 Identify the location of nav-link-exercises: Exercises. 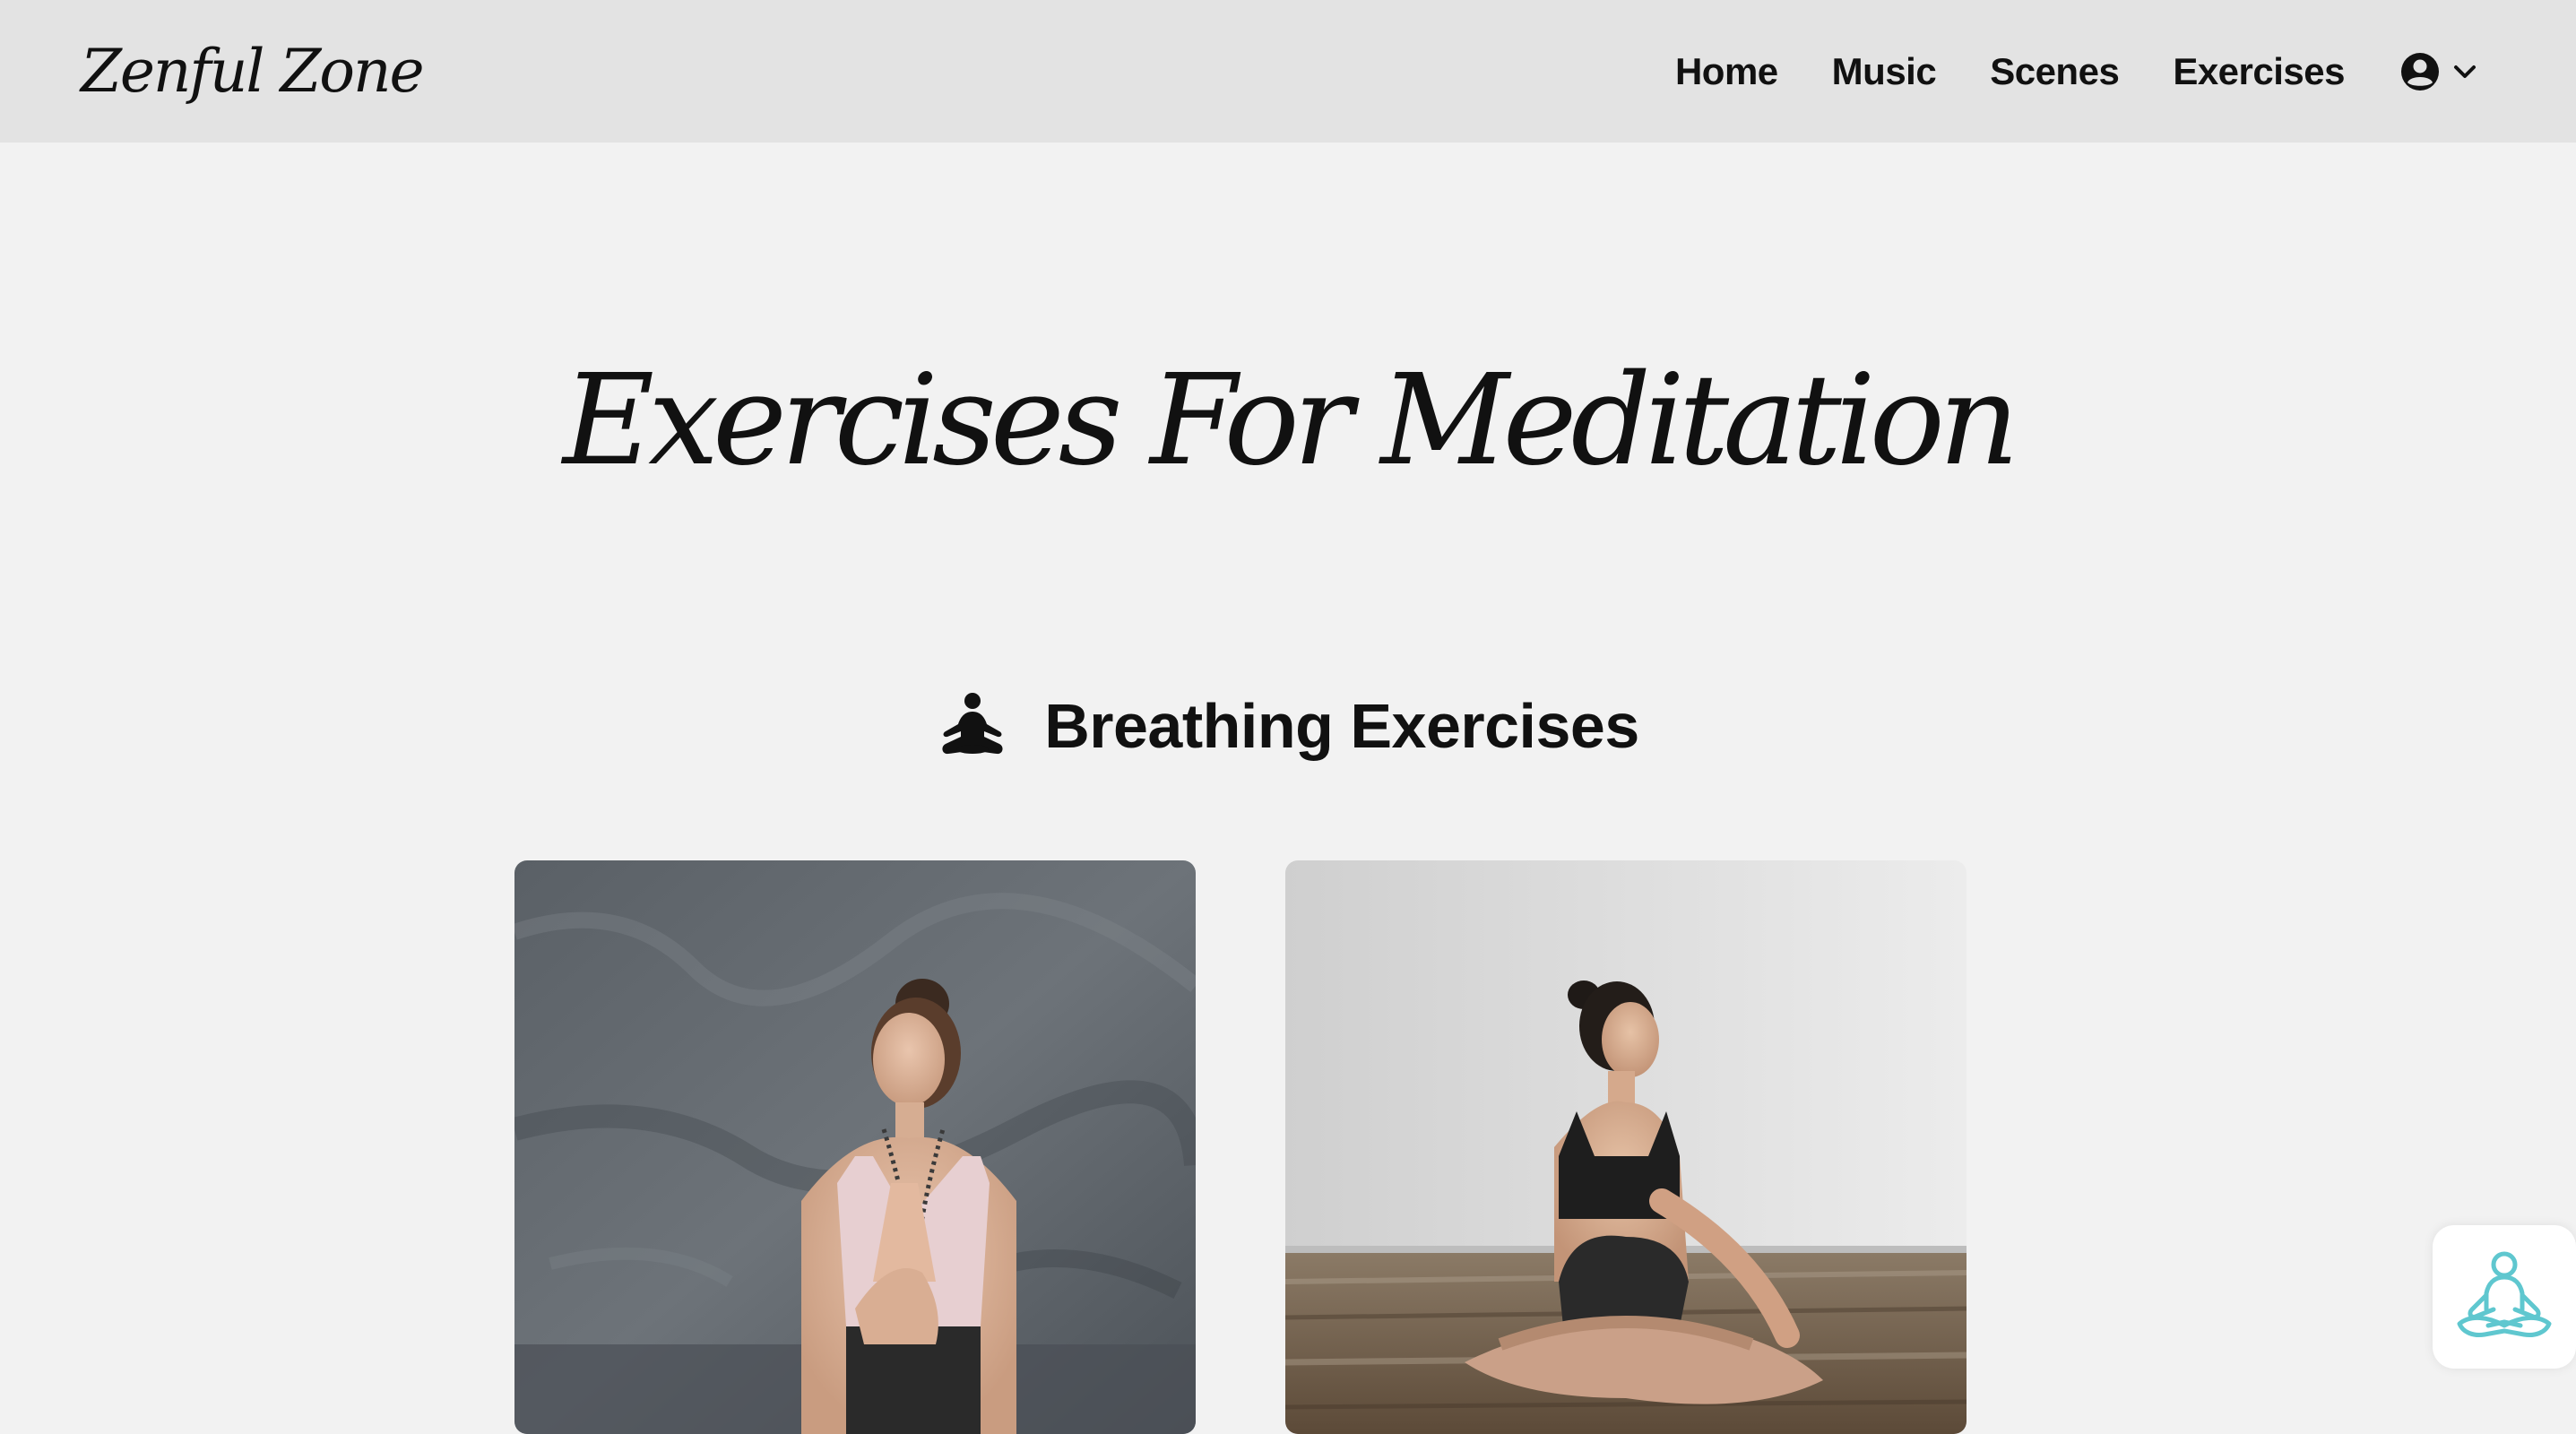
(2259, 71).